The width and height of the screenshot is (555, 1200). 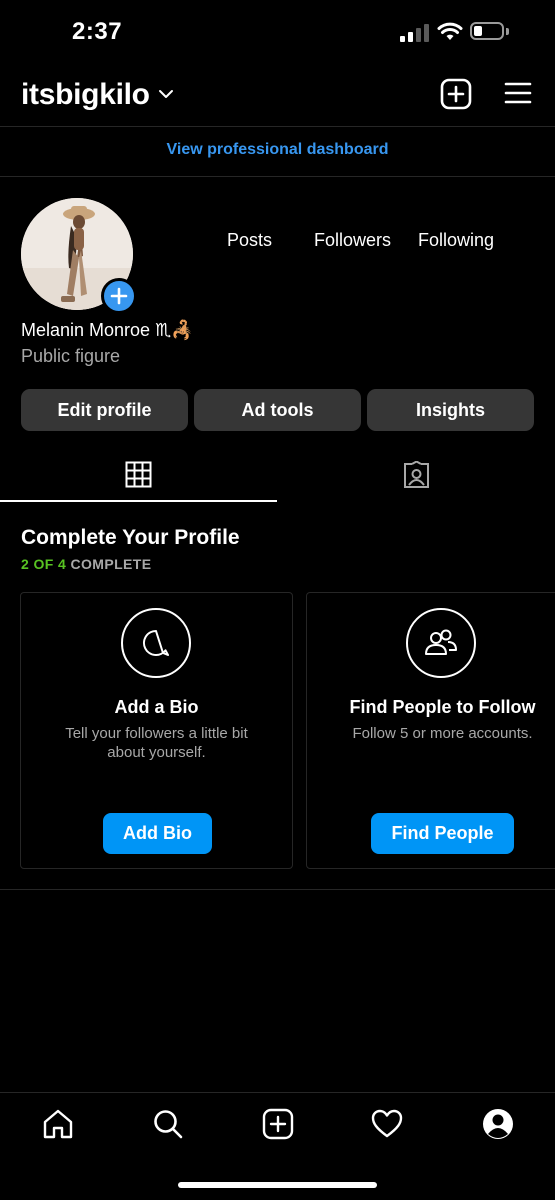 I want to click on chevron-down-icon, so click(x=166, y=94).